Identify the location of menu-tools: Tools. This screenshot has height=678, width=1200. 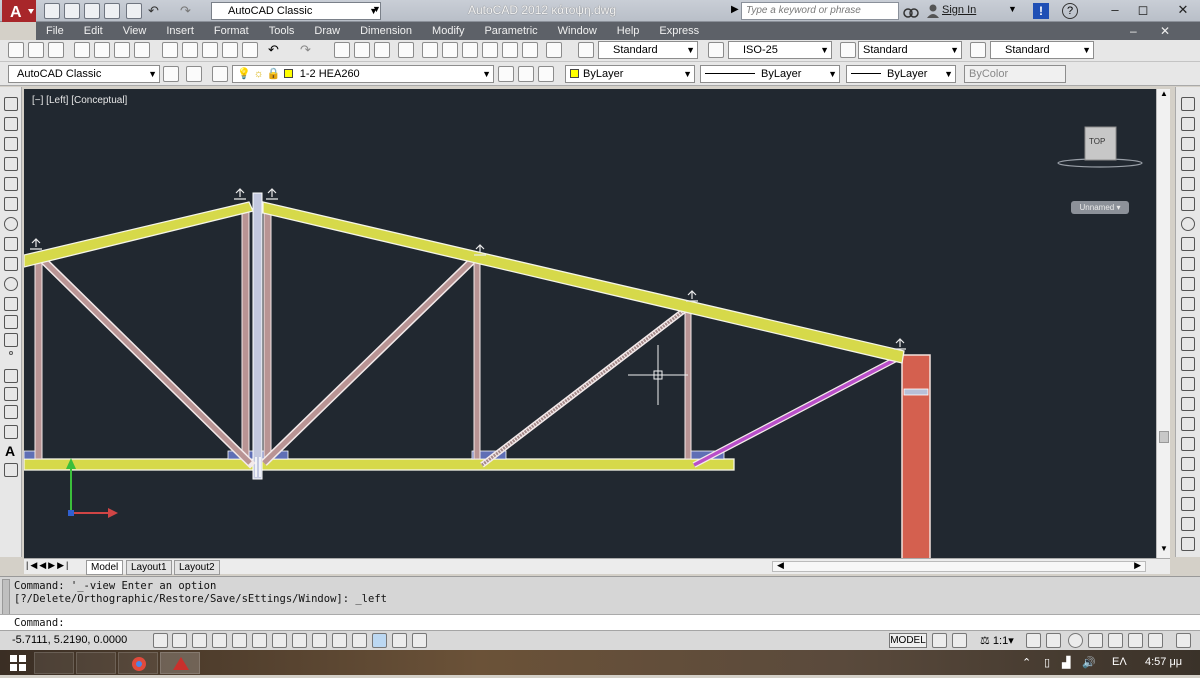
(282, 31).